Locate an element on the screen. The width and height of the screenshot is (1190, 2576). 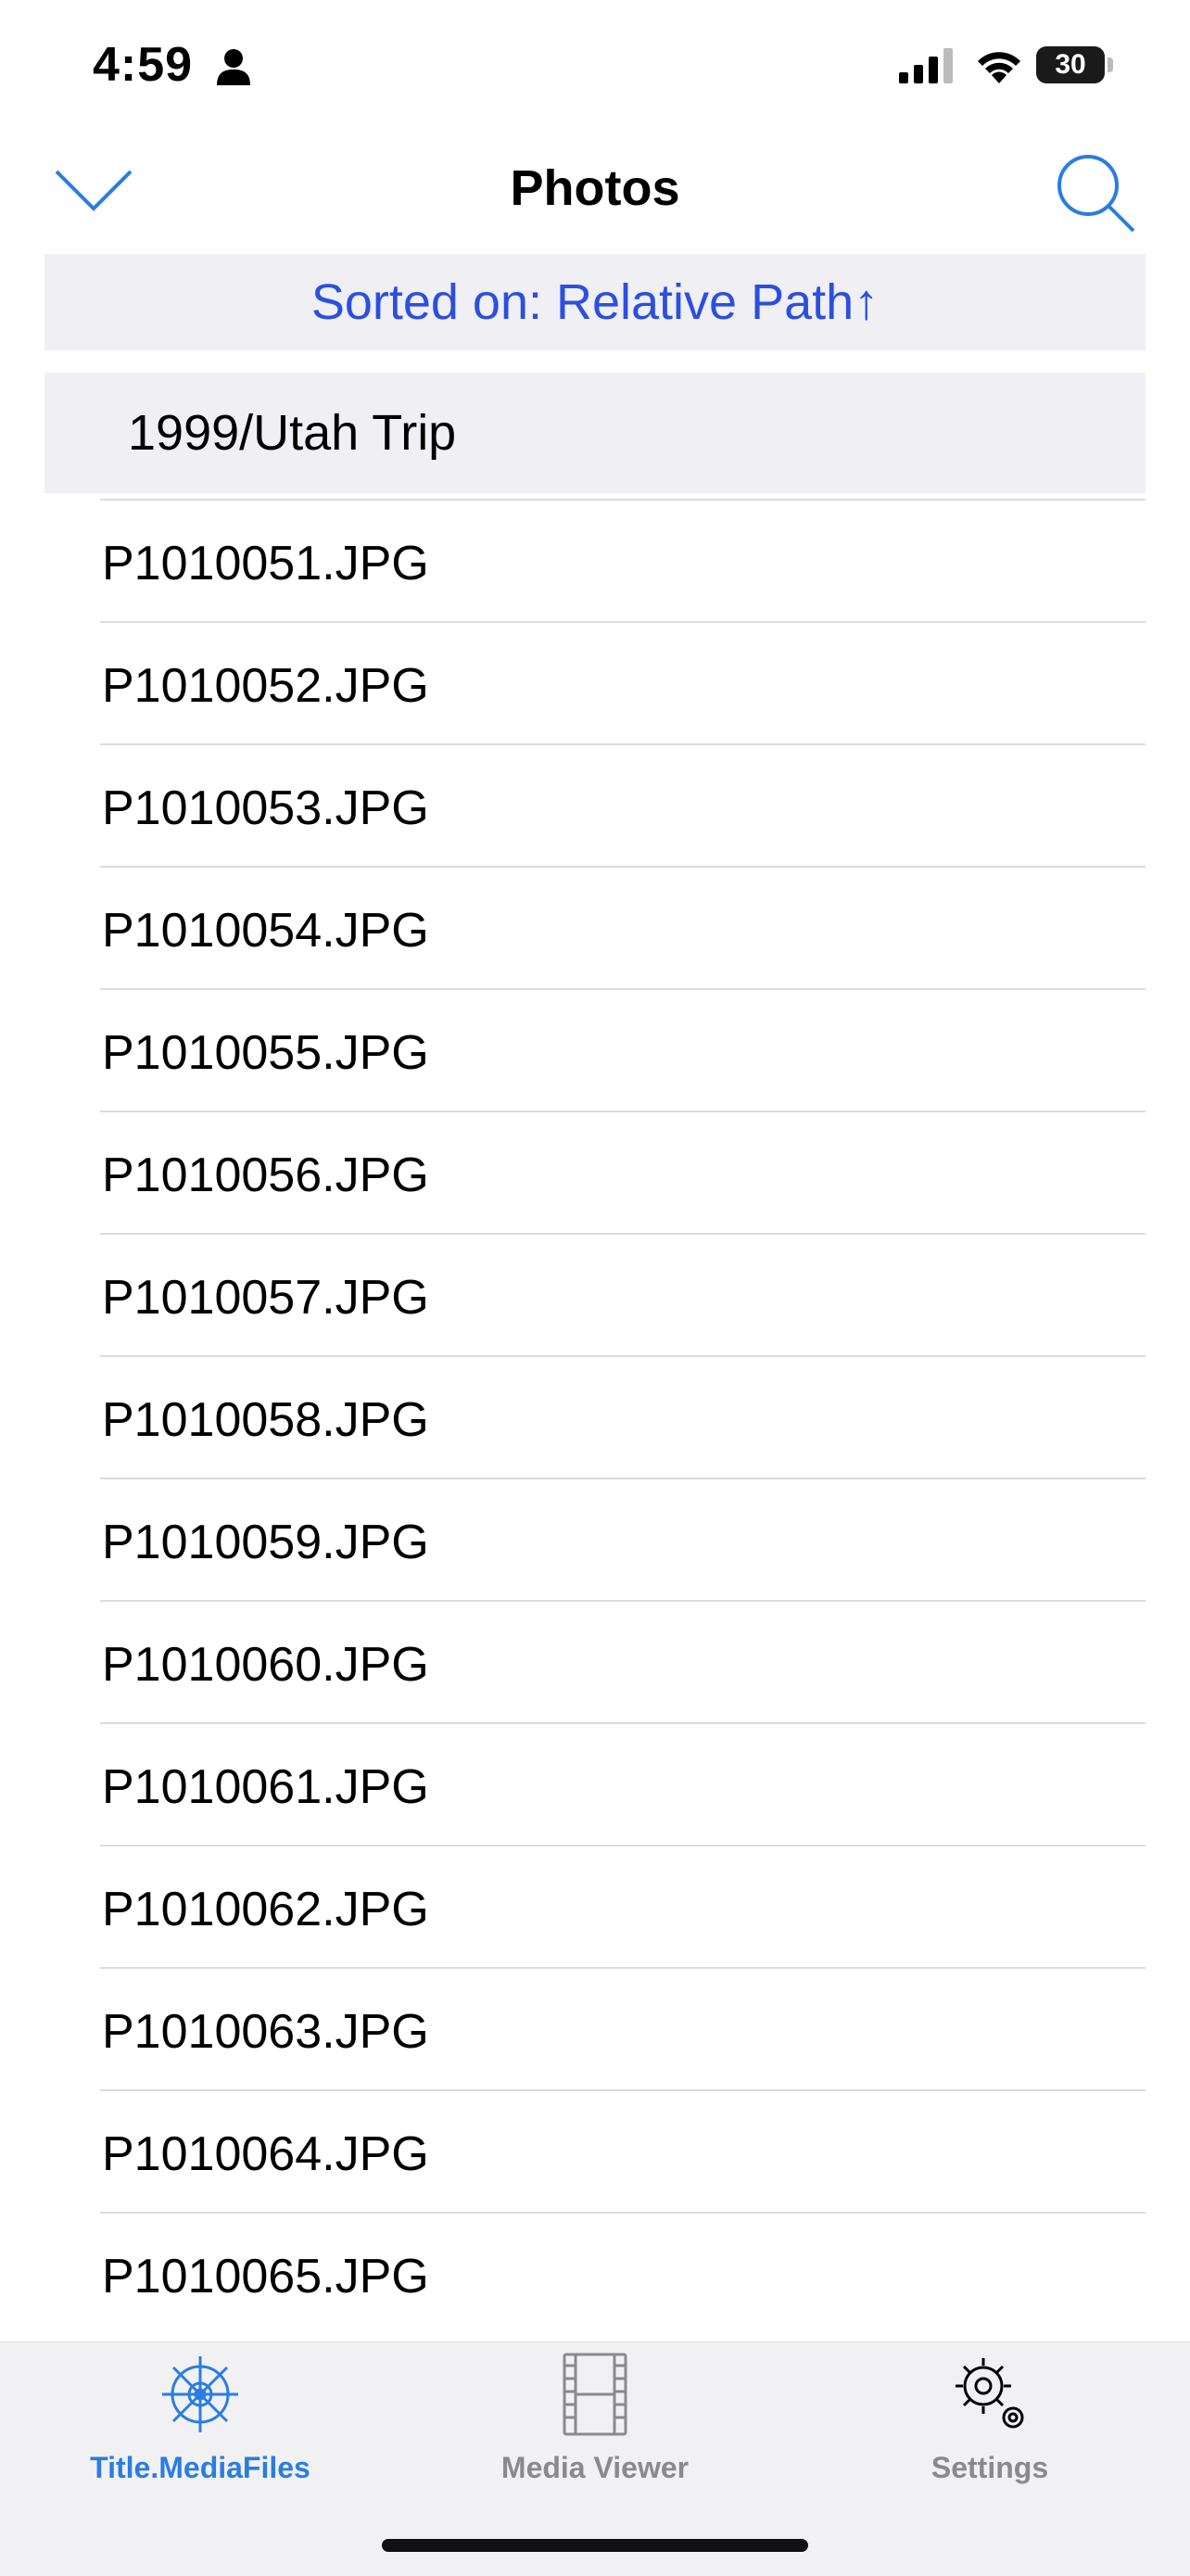
list-item: P1010059.JPG is located at coordinates (595, 1539).